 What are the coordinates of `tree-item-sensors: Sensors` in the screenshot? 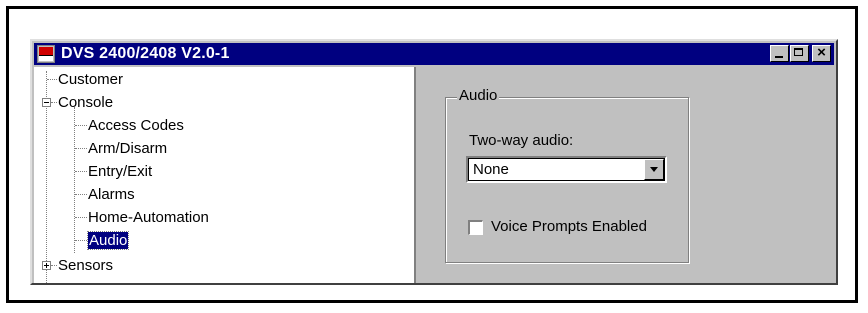 It's located at (85, 265).